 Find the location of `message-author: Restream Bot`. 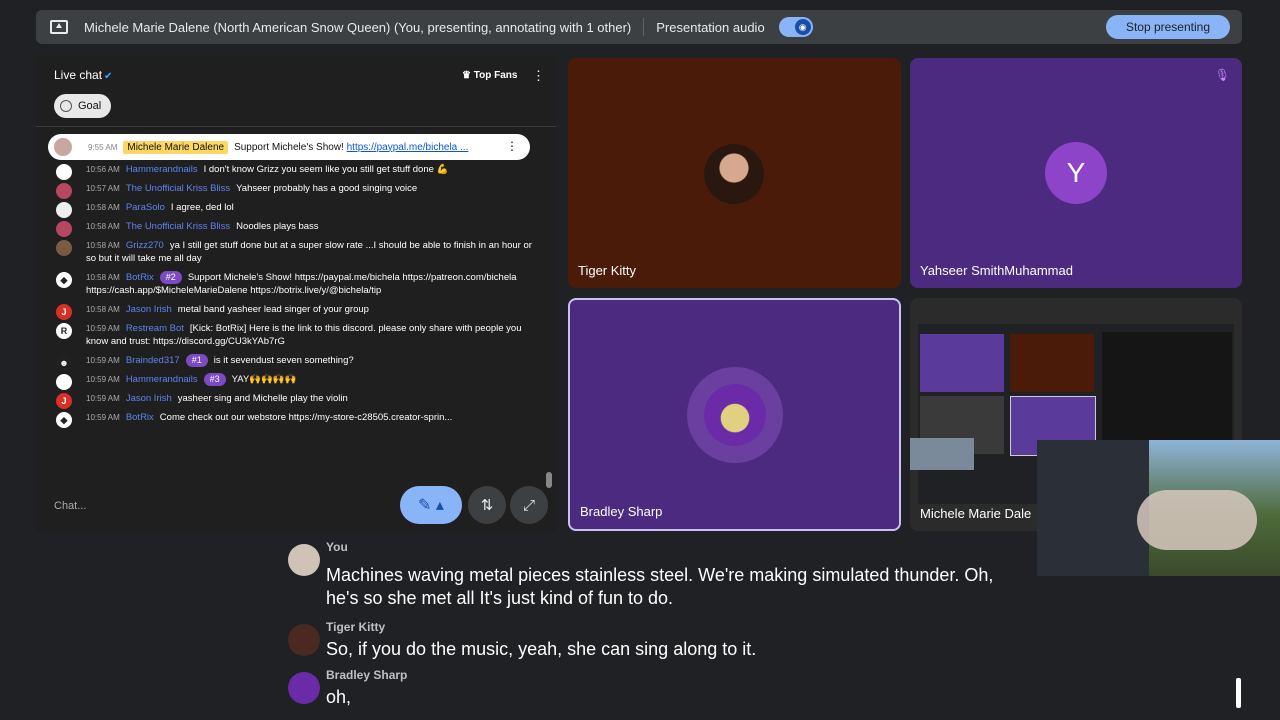

message-author: Restream Bot is located at coordinates (155, 328).